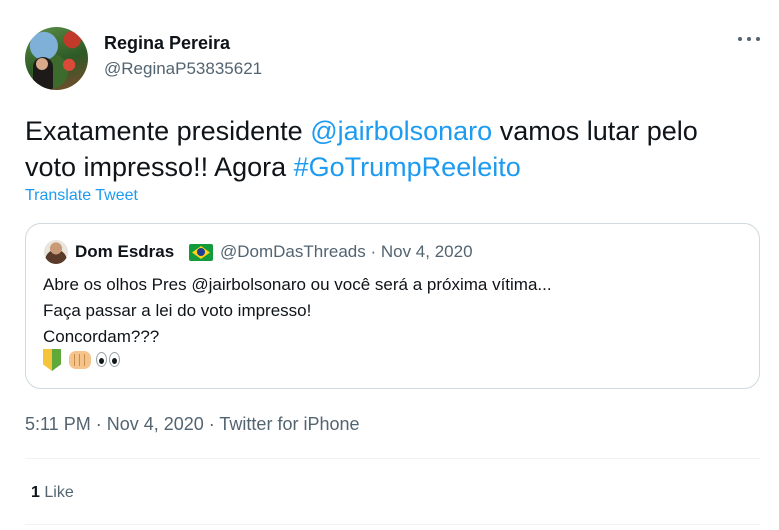  What do you see at coordinates (35, 492) in the screenshot?
I see `like-count-value: 1` at bounding box center [35, 492].